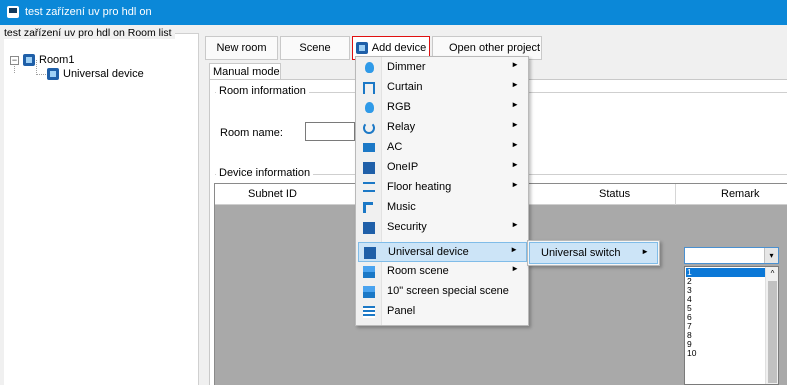 Image resolution: width=787 pixels, height=385 pixels. I want to click on scene-label: Scene, so click(315, 48).